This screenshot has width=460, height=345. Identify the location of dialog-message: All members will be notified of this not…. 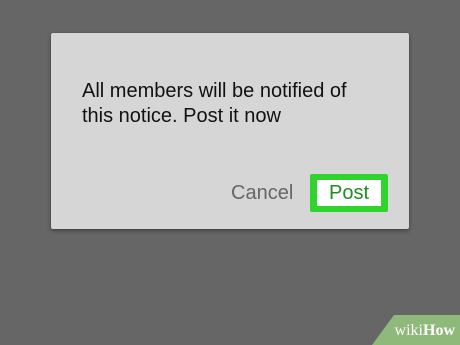
(214, 103).